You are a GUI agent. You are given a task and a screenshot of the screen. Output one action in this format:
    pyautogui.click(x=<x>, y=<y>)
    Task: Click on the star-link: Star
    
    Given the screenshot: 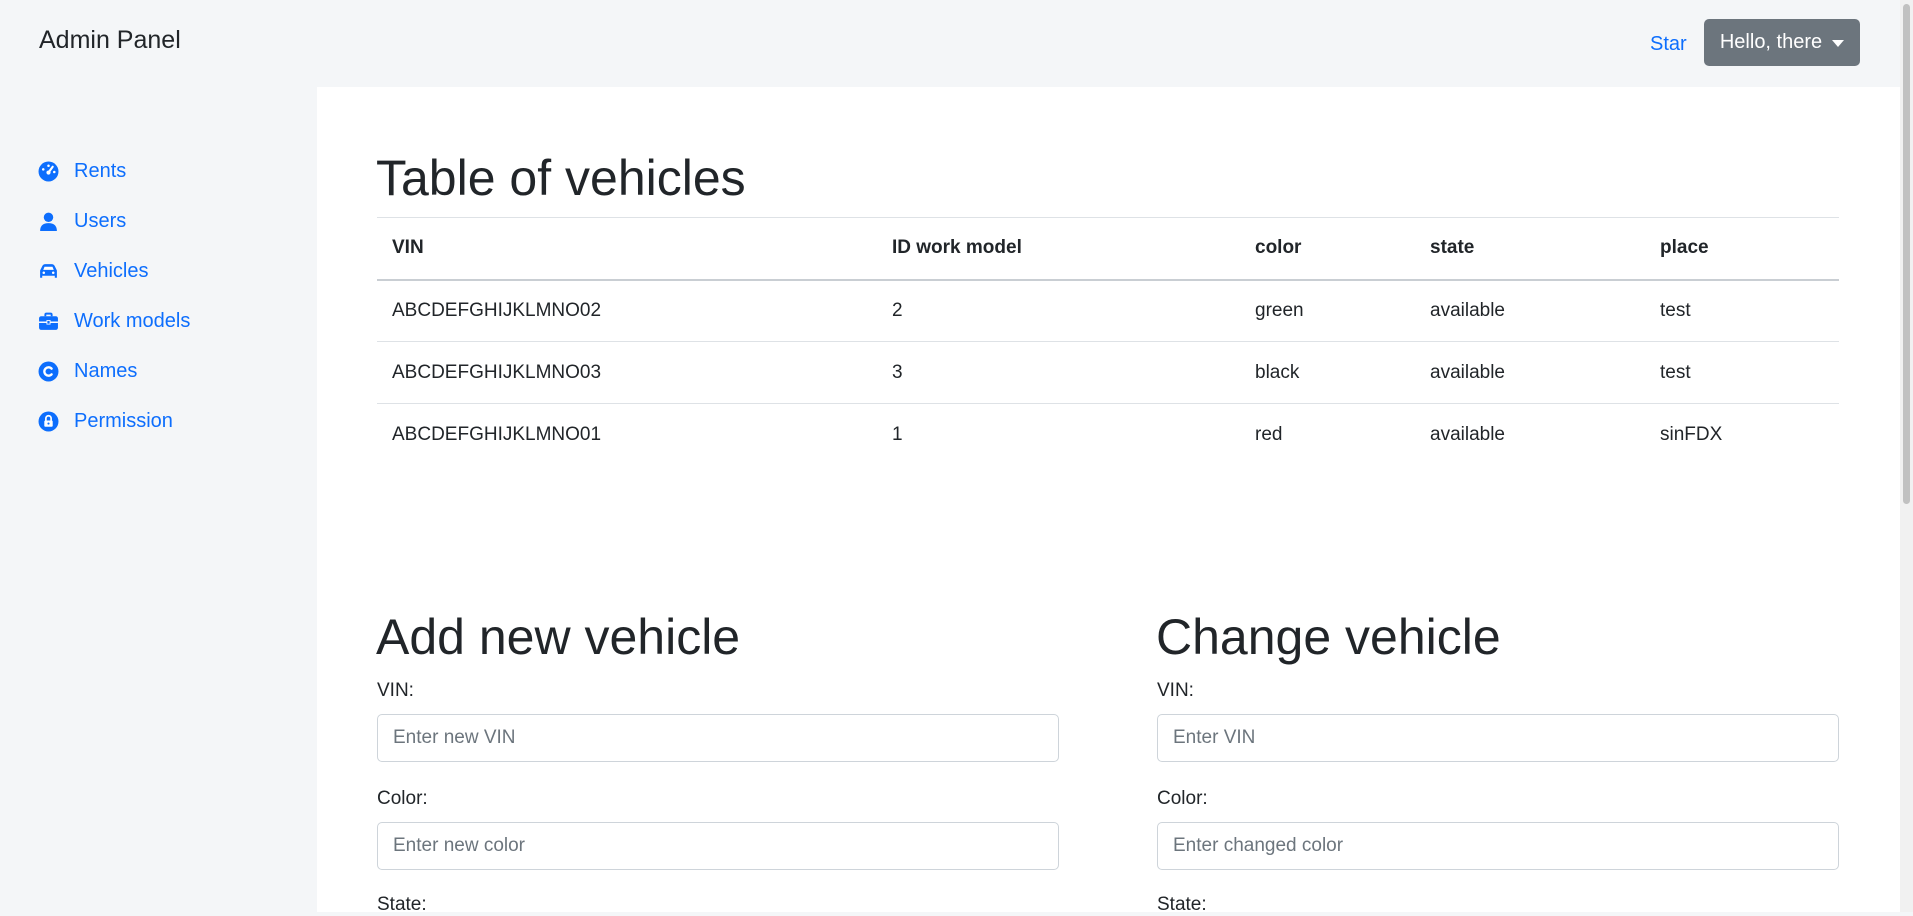 What is the action you would take?
    pyautogui.click(x=1668, y=44)
    